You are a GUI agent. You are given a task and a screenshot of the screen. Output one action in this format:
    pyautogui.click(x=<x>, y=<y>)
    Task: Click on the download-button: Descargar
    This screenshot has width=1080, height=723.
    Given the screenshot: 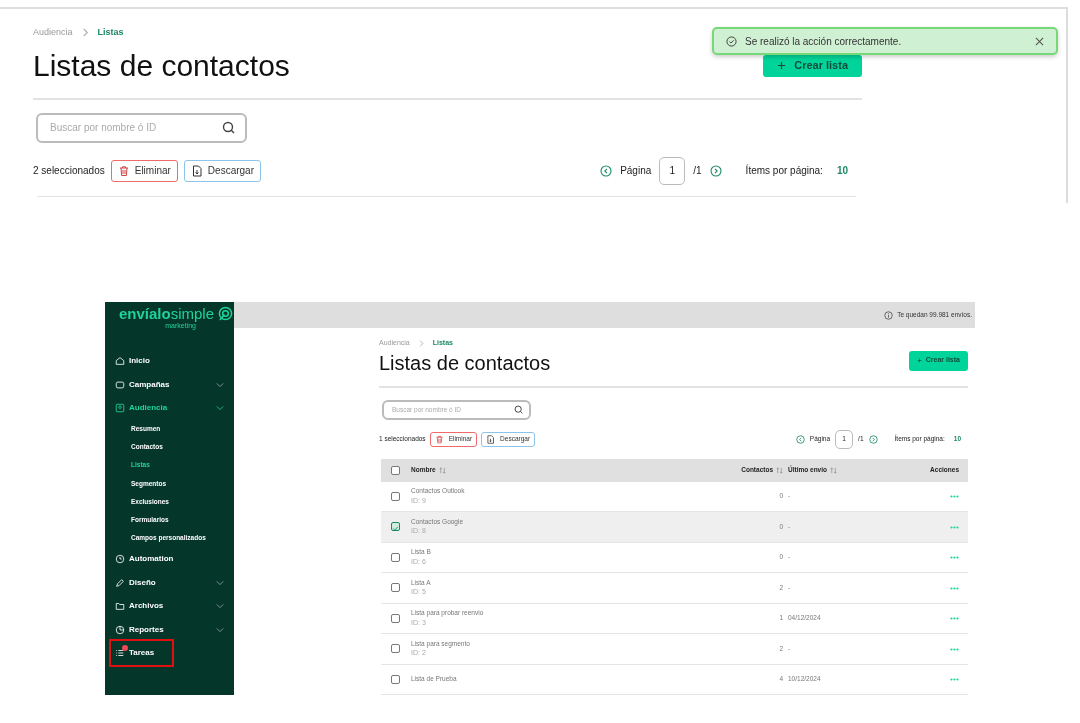 What is the action you would take?
    pyautogui.click(x=222, y=170)
    